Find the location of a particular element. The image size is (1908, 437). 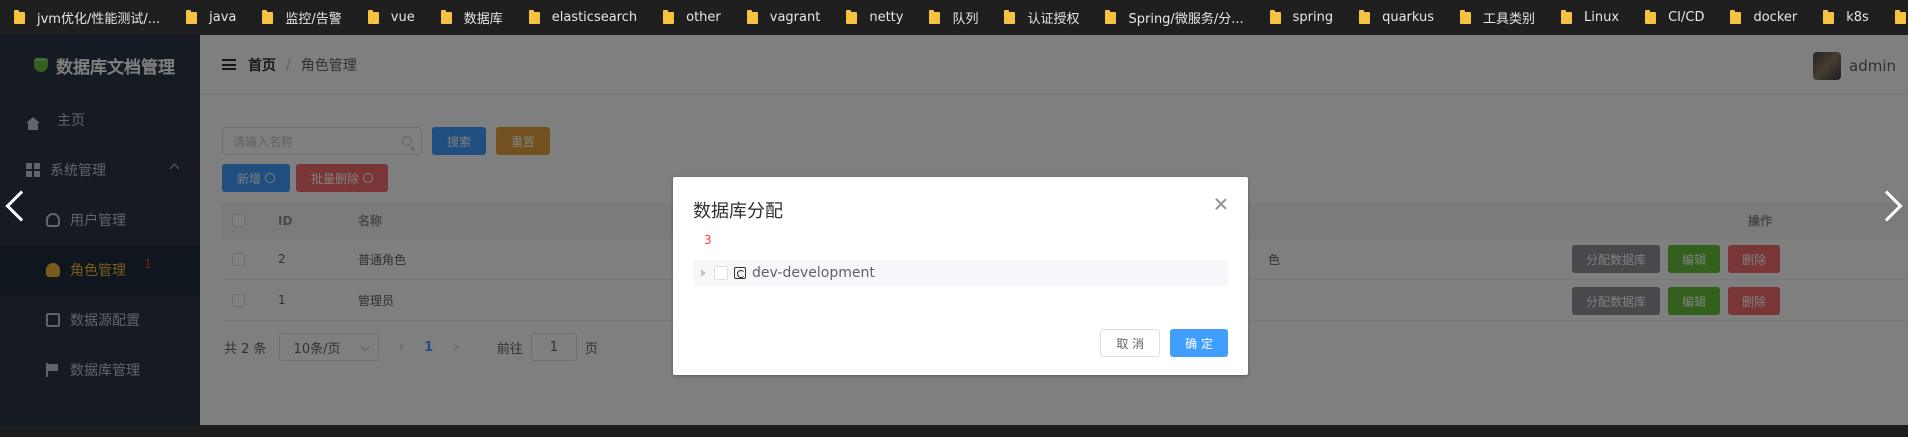

bookmark-item: netty is located at coordinates (875, 17).